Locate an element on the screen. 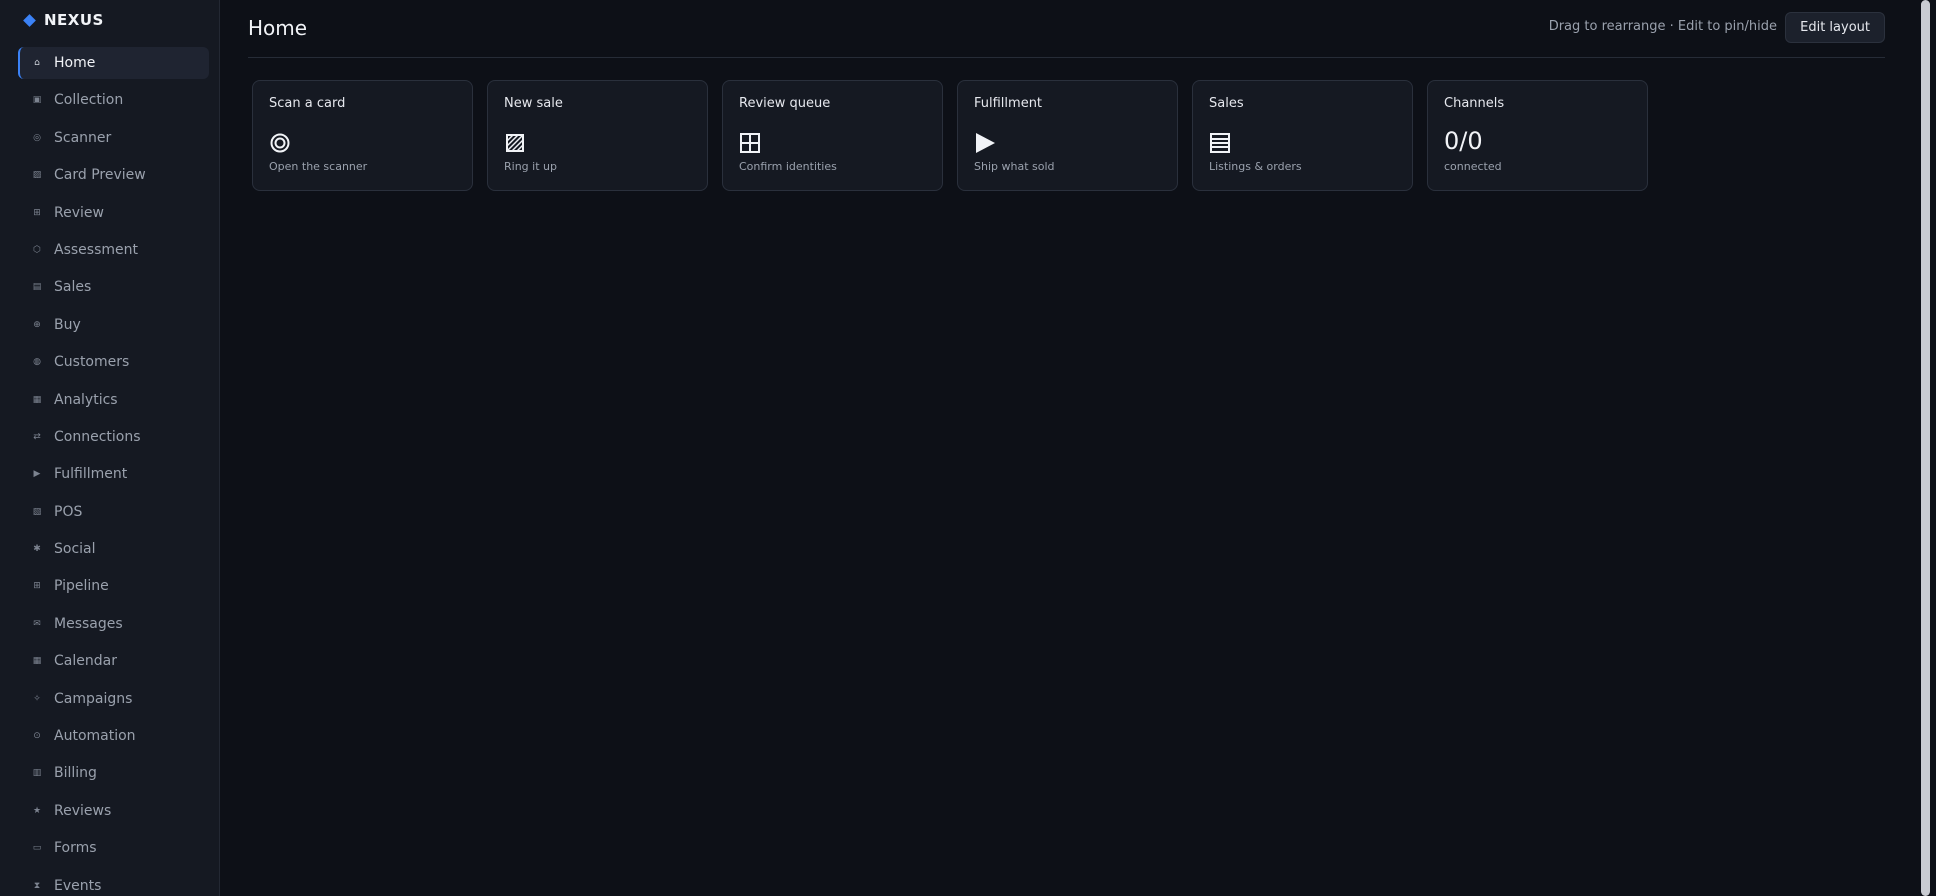 The image size is (1936, 896). sidebar-item-label: Calendar is located at coordinates (85, 661).